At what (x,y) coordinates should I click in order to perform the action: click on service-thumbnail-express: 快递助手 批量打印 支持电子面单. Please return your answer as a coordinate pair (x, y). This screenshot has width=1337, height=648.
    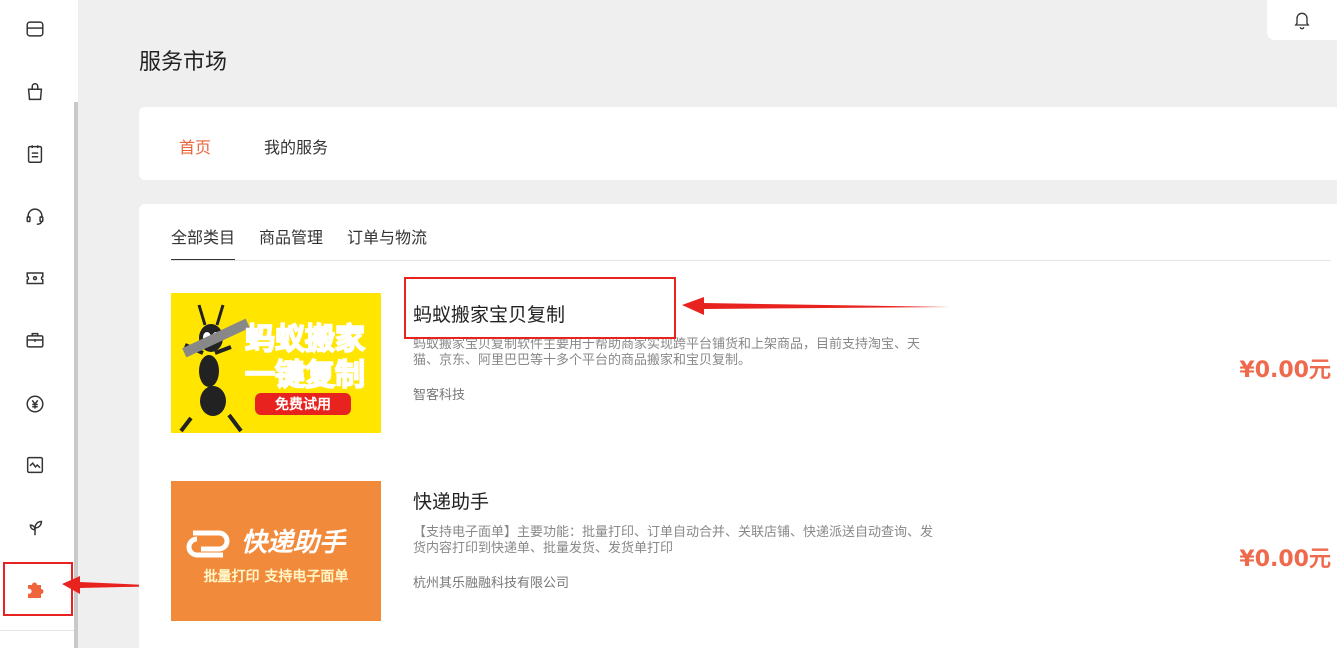
    Looking at the image, I should click on (276, 551).